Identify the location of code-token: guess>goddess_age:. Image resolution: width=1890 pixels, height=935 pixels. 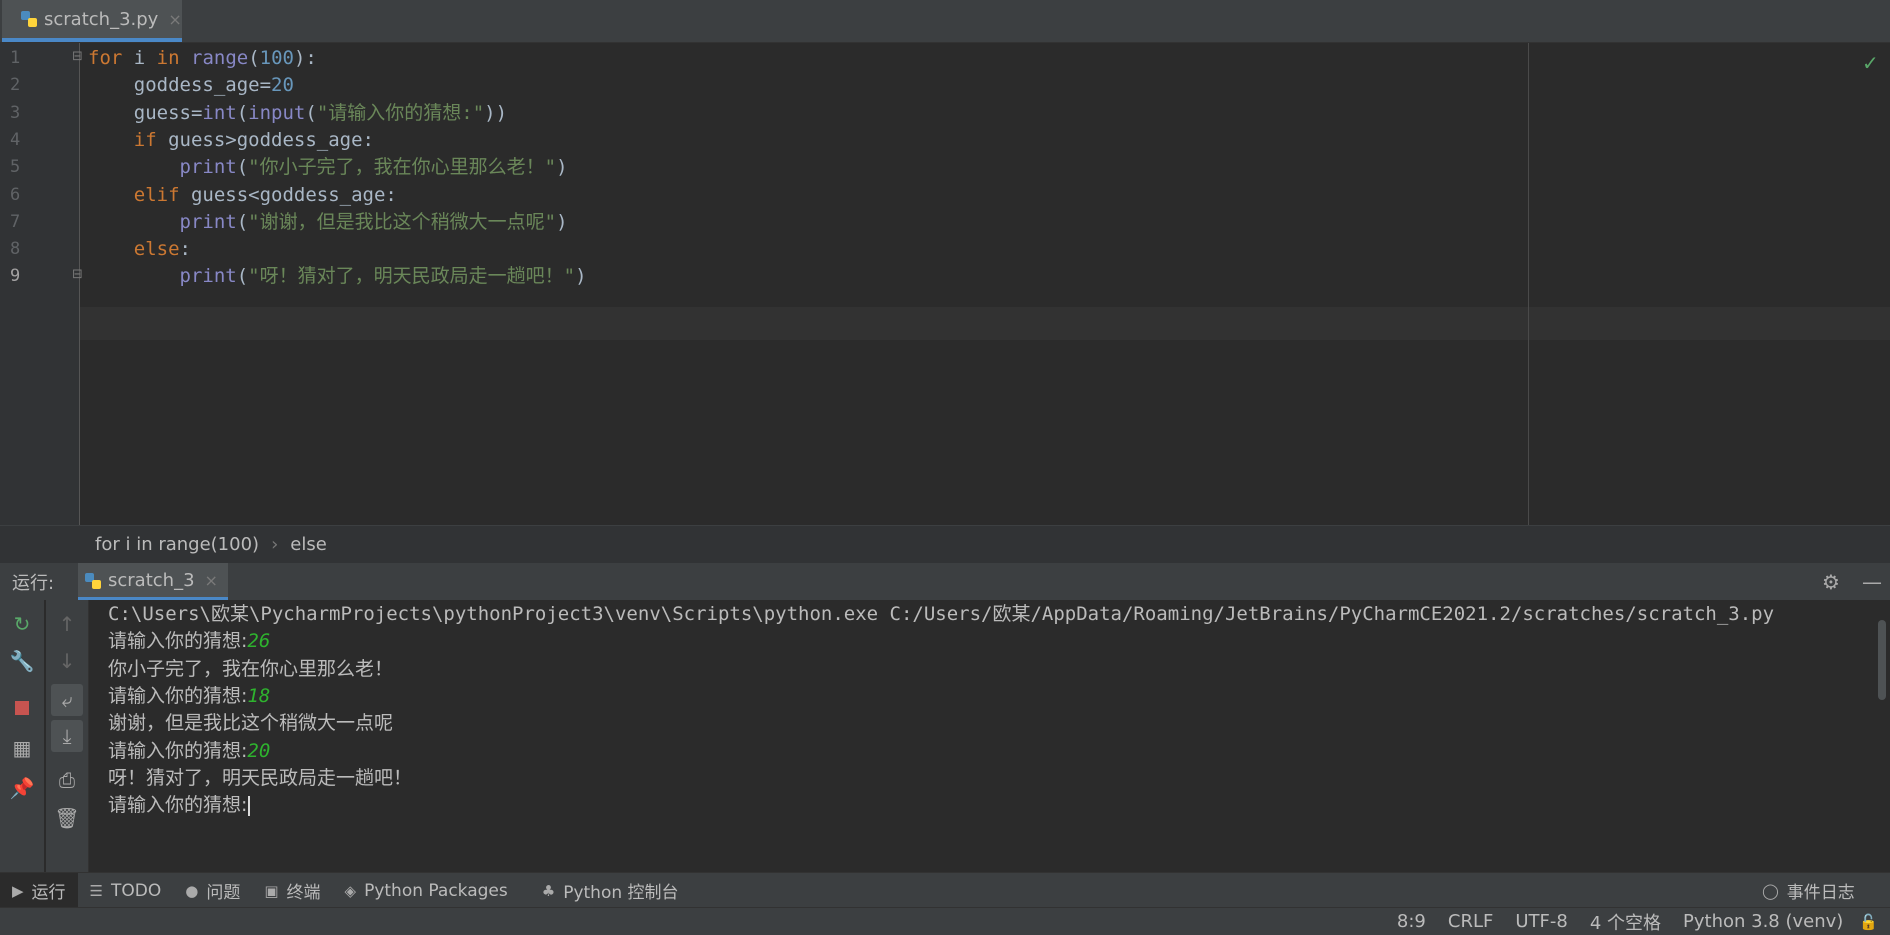
(265, 139).